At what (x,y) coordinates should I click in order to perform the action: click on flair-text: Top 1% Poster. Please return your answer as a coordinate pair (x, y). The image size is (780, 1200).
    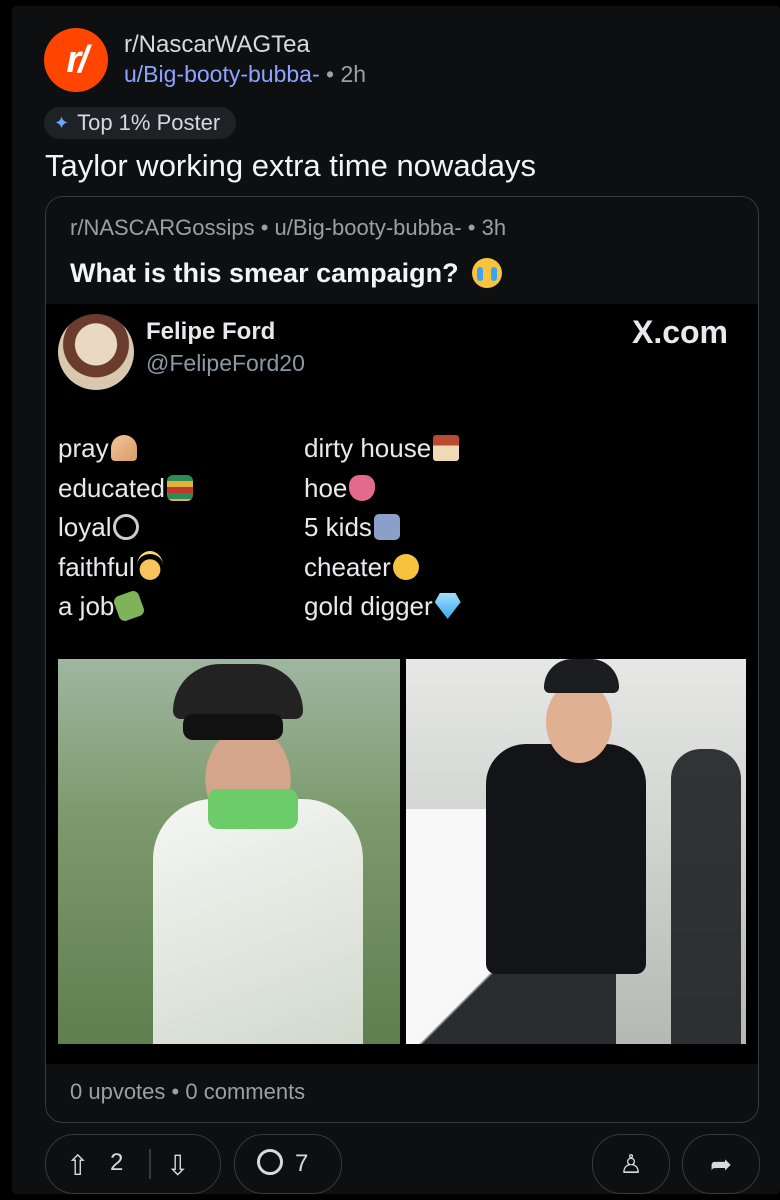
    Looking at the image, I should click on (149, 122).